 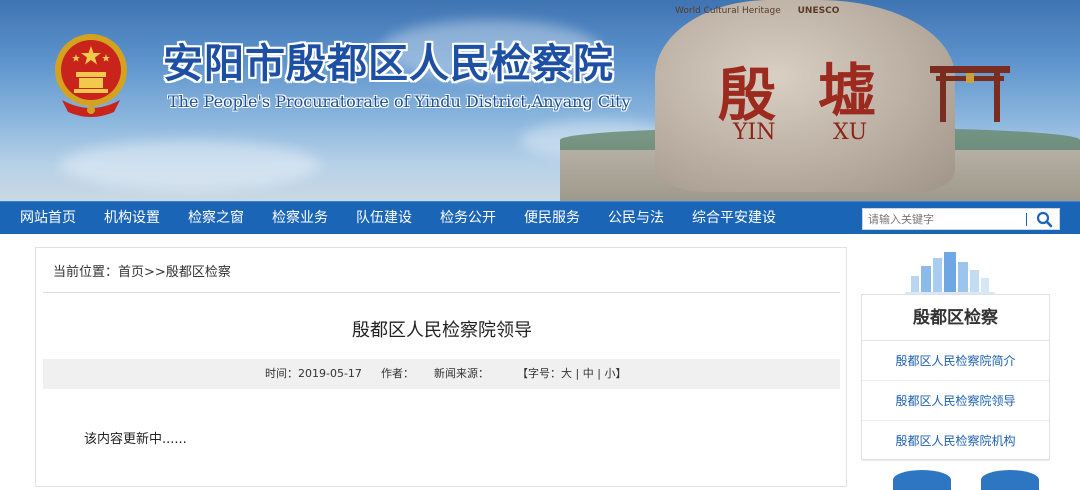 I want to click on search-icon, so click(x=1044, y=219).